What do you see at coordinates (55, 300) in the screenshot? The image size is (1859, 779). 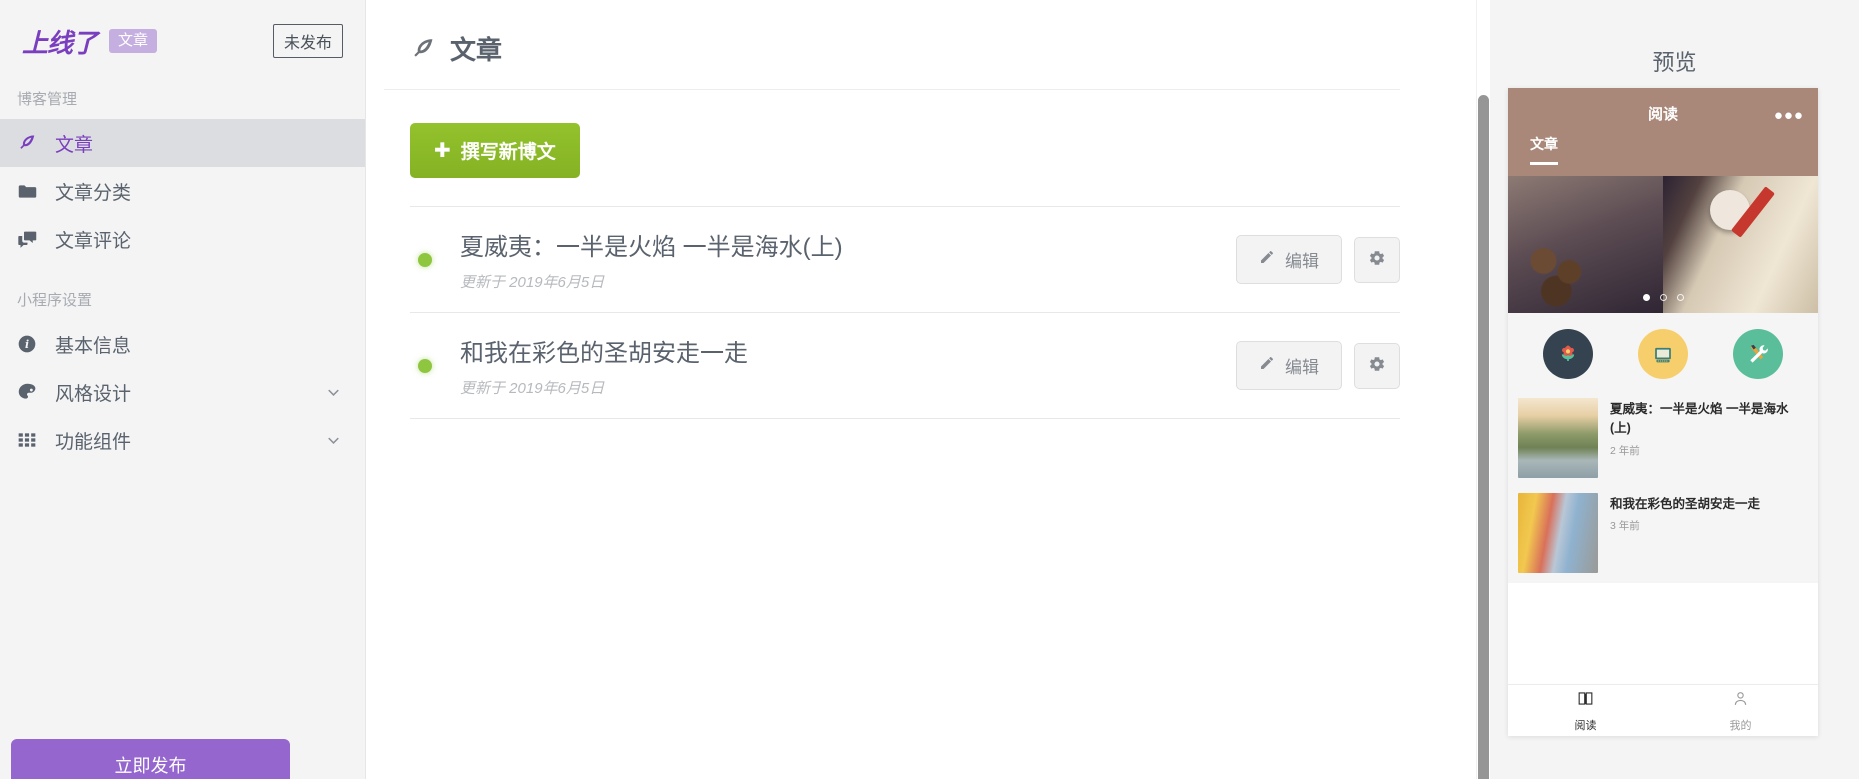 I see `section-label-miniapp: 小程序设置` at bounding box center [55, 300].